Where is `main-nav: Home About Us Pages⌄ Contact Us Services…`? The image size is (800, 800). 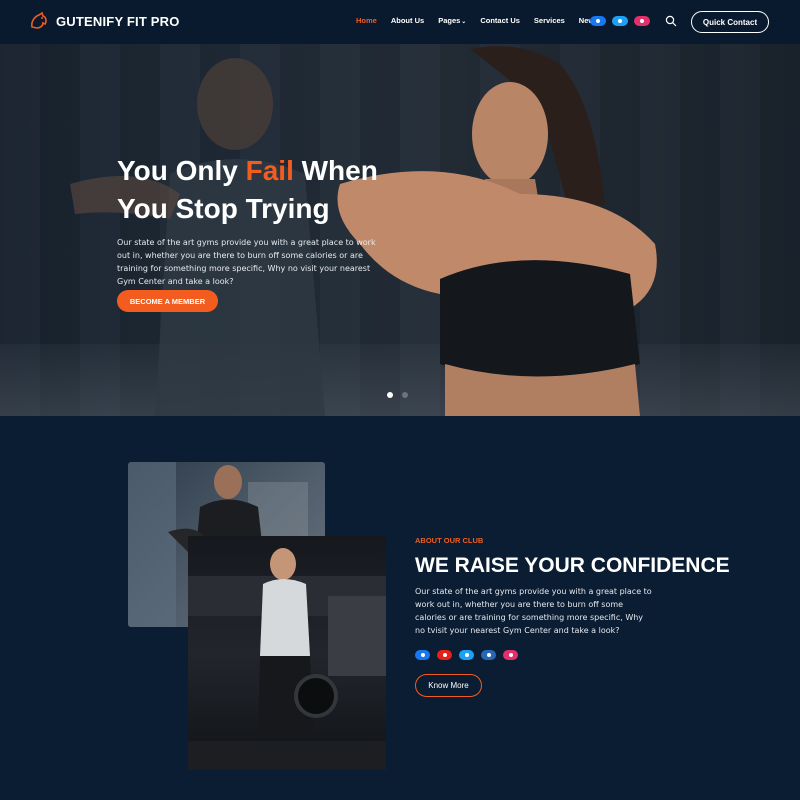
main-nav: Home About Us Pages⌄ Contact Us Services… is located at coordinates (484, 20).